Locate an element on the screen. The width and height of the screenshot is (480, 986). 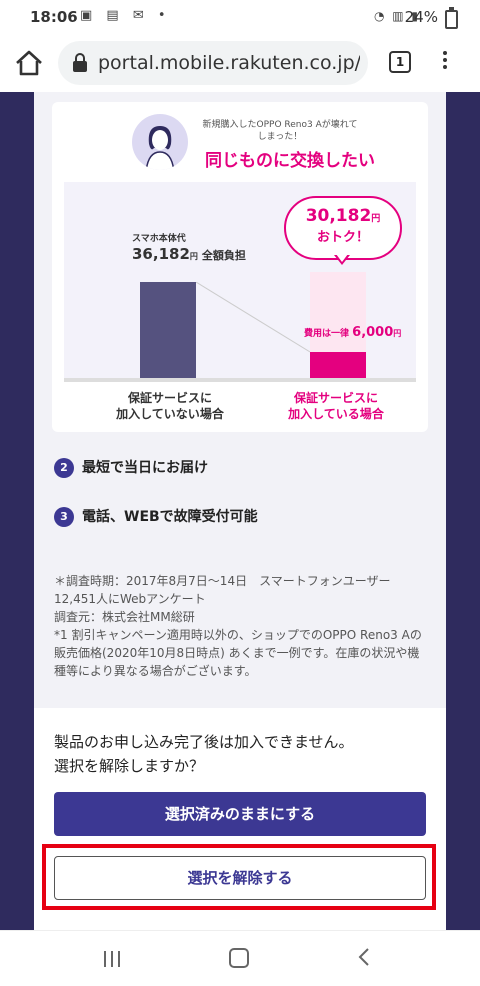
notification-icons: ▣ ▤ ✉ • is located at coordinates (125, 15).